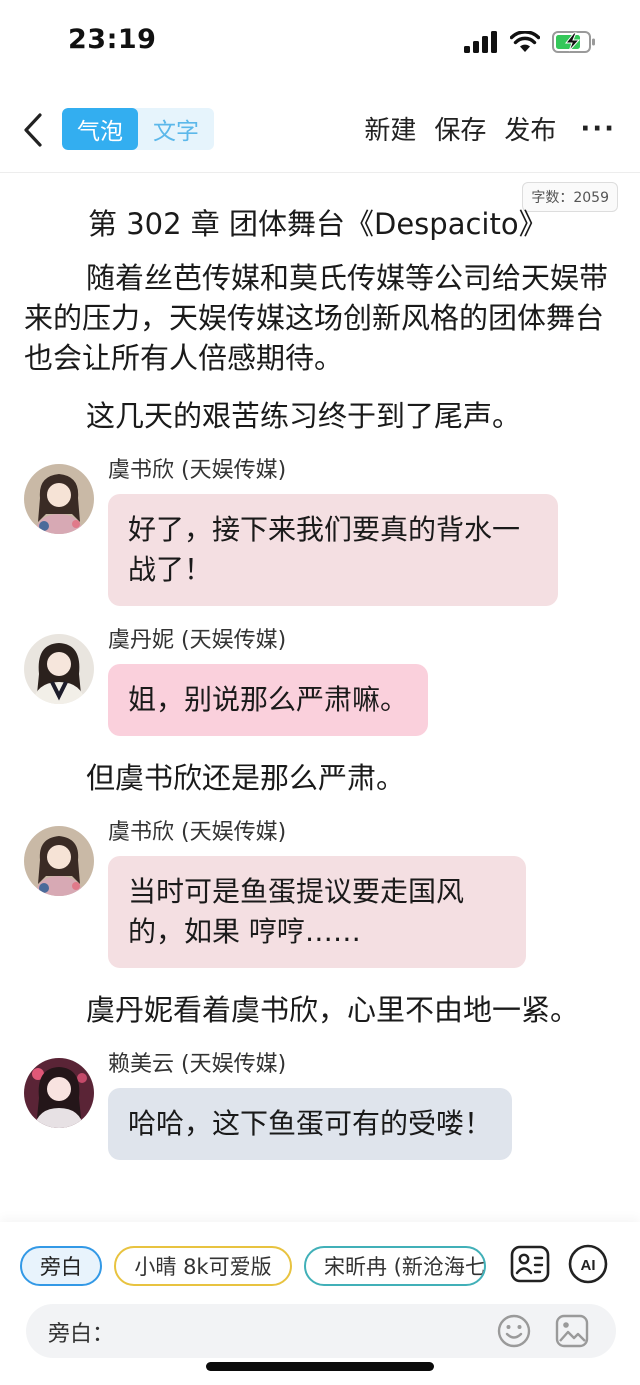  Describe the element at coordinates (302, 1331) in the screenshot. I see `message-input` at that location.